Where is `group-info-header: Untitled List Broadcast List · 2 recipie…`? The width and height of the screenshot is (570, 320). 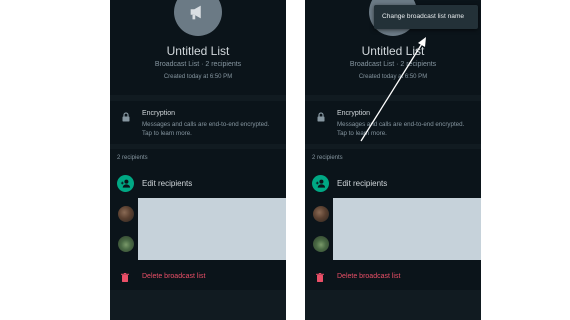
group-info-header: Untitled List Broadcast List · 2 recipie… is located at coordinates (198, 47).